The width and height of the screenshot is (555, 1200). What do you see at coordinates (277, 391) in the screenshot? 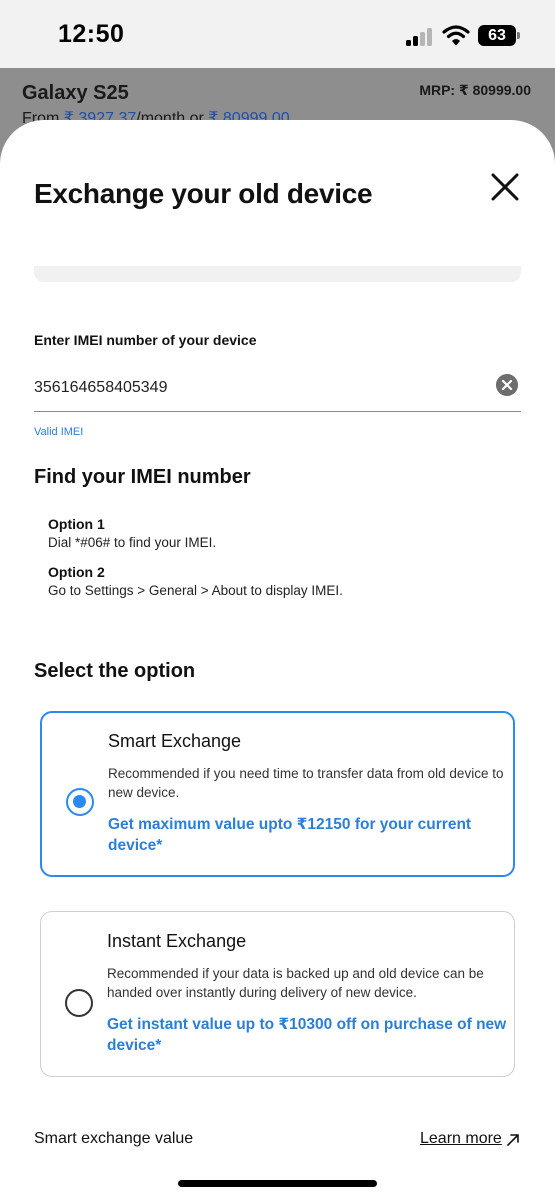
I see `imei-input` at bounding box center [277, 391].